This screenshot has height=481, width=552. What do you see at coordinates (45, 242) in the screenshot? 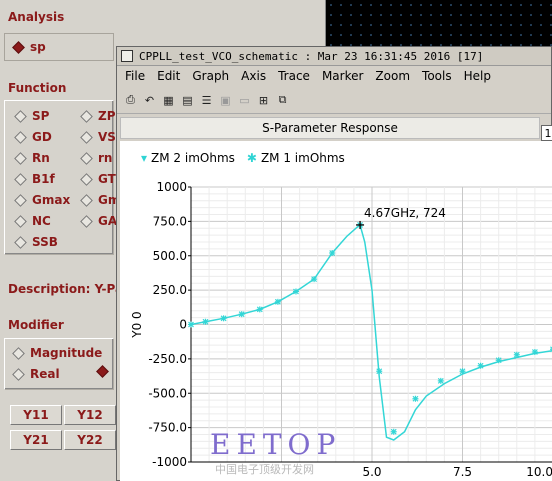
I see `function-label: SSB` at bounding box center [45, 242].